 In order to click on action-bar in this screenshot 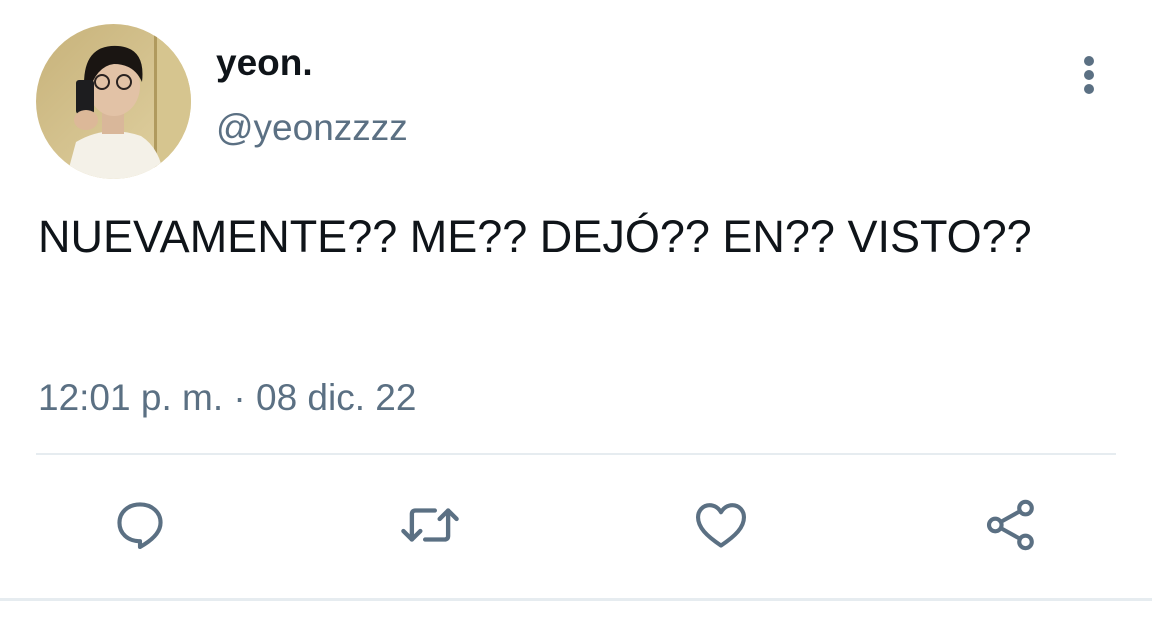, I will do `click(576, 525)`.